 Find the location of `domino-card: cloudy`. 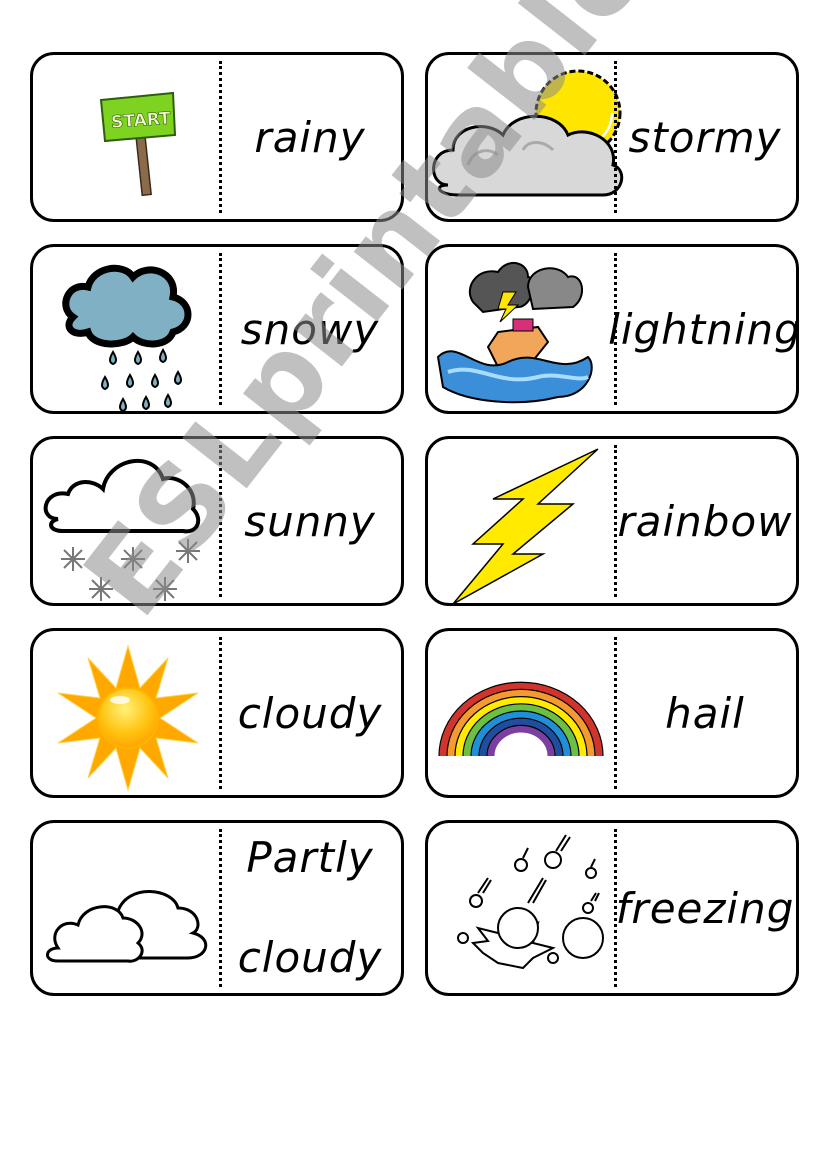

domino-card: cloudy is located at coordinates (217, 713).